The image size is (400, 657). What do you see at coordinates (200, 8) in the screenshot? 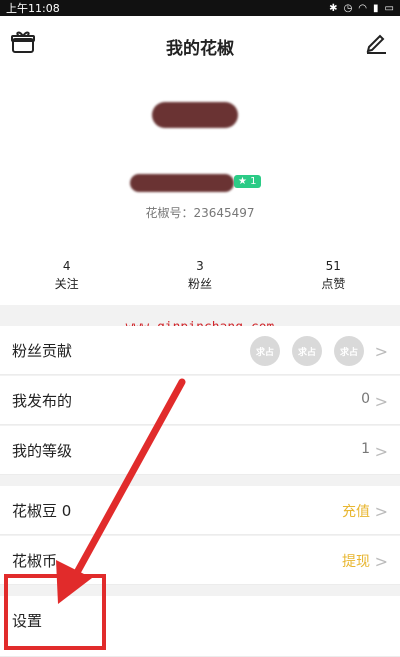
I see `status-bar: 上午11:08 ✱ ◷ ◠ ▮ ▭` at bounding box center [200, 8].